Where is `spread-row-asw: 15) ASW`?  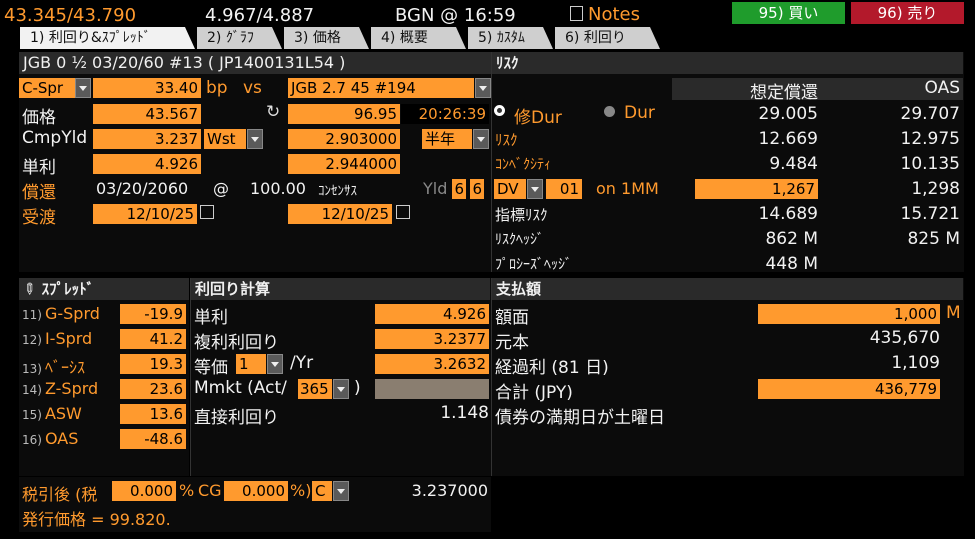 spread-row-asw: 15) ASW is located at coordinates (52, 413).